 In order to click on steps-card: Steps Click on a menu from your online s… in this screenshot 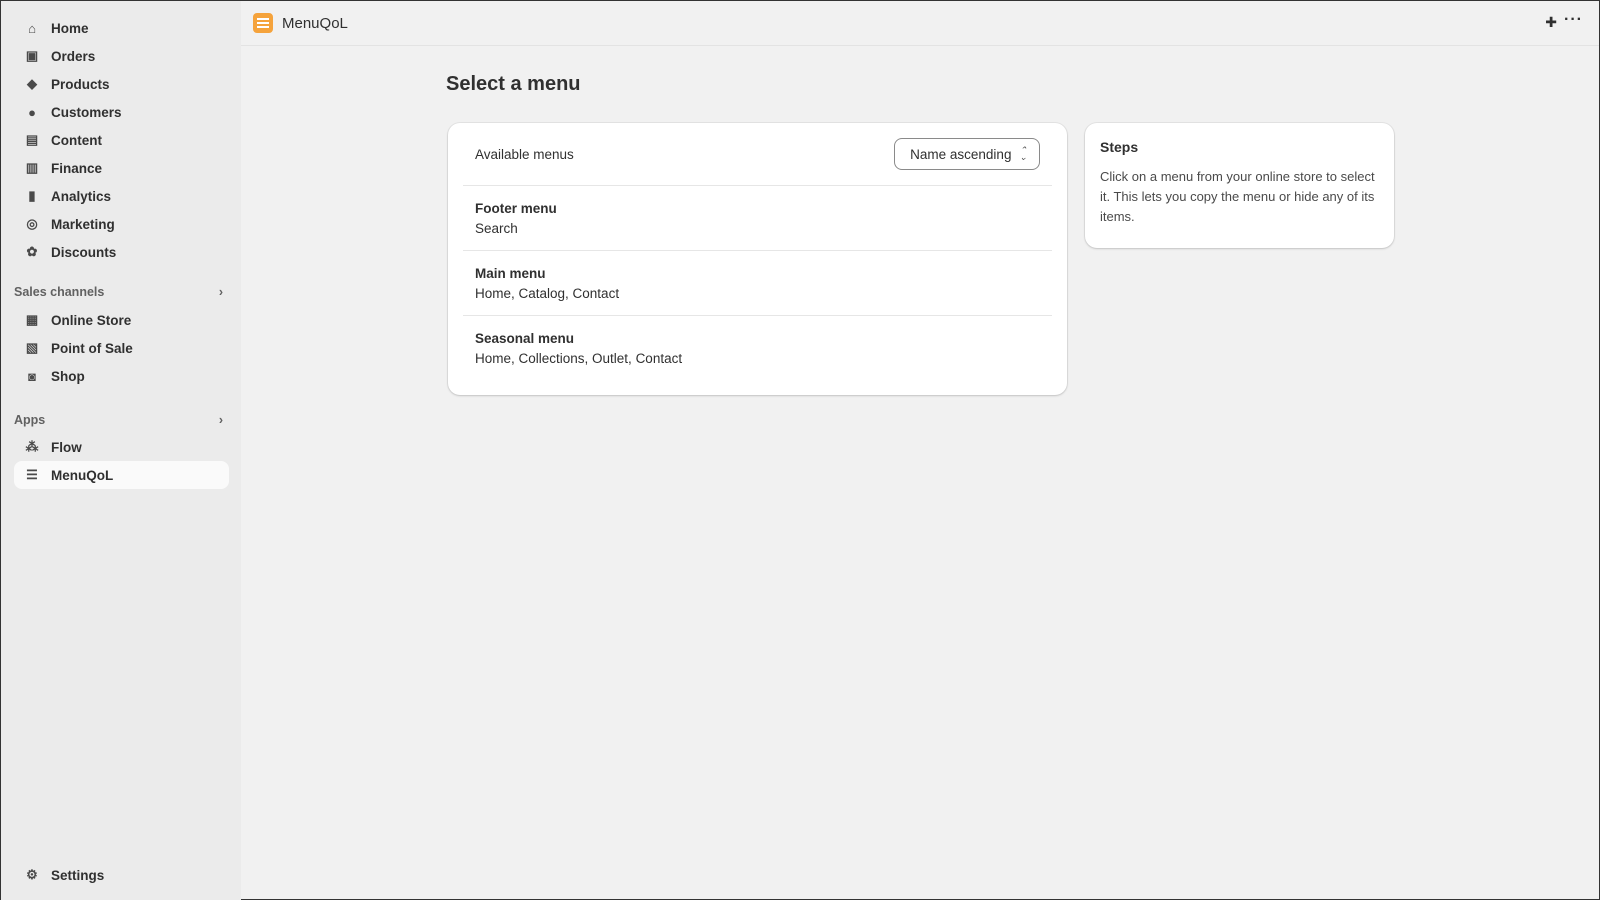, I will do `click(1239, 185)`.